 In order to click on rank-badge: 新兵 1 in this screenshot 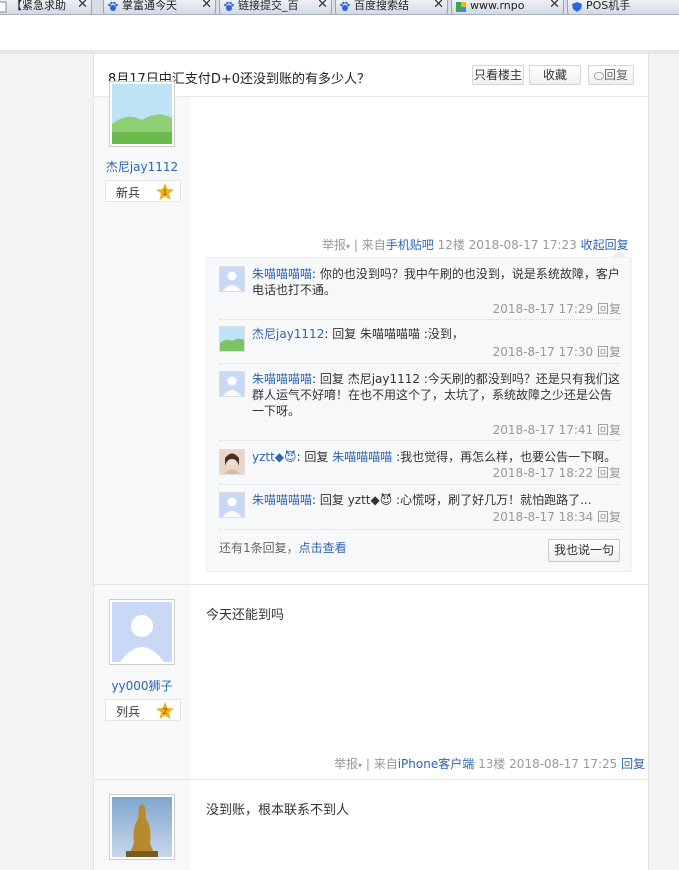, I will do `click(143, 191)`.